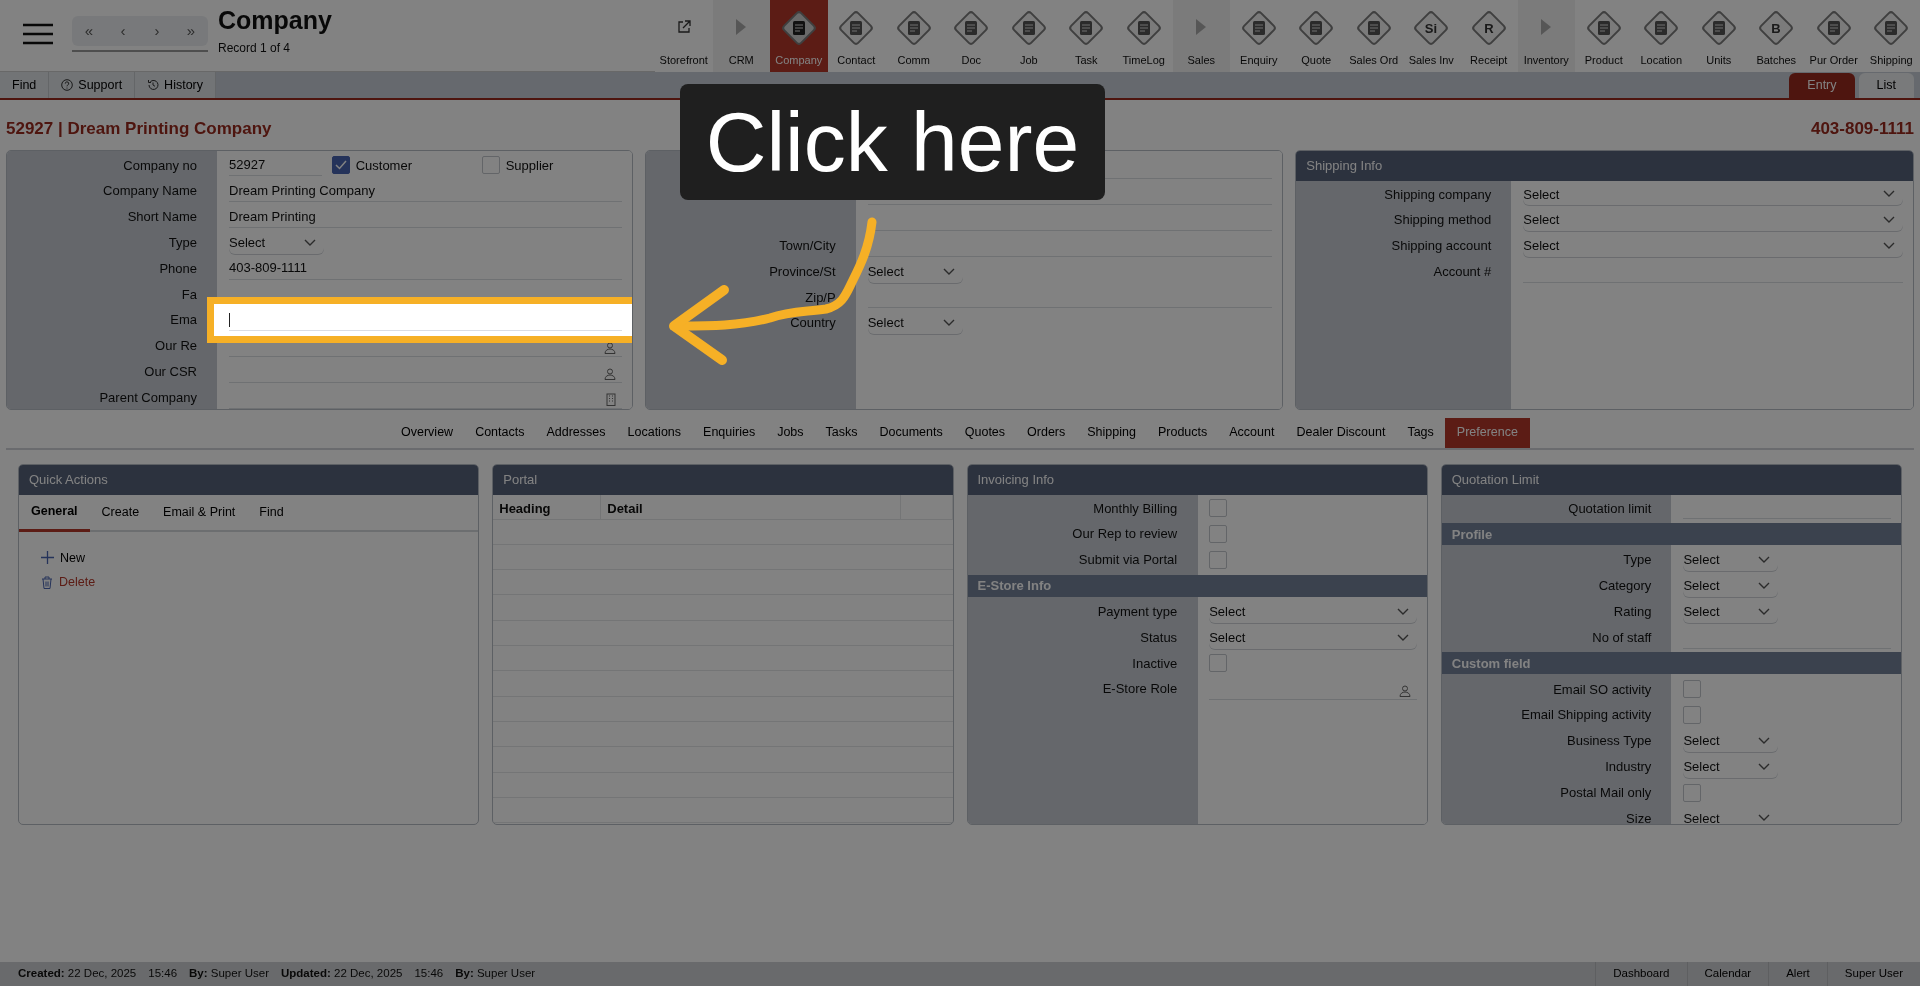 This screenshot has height=986, width=1920. I want to click on module-button: Sales, so click(1201, 36).